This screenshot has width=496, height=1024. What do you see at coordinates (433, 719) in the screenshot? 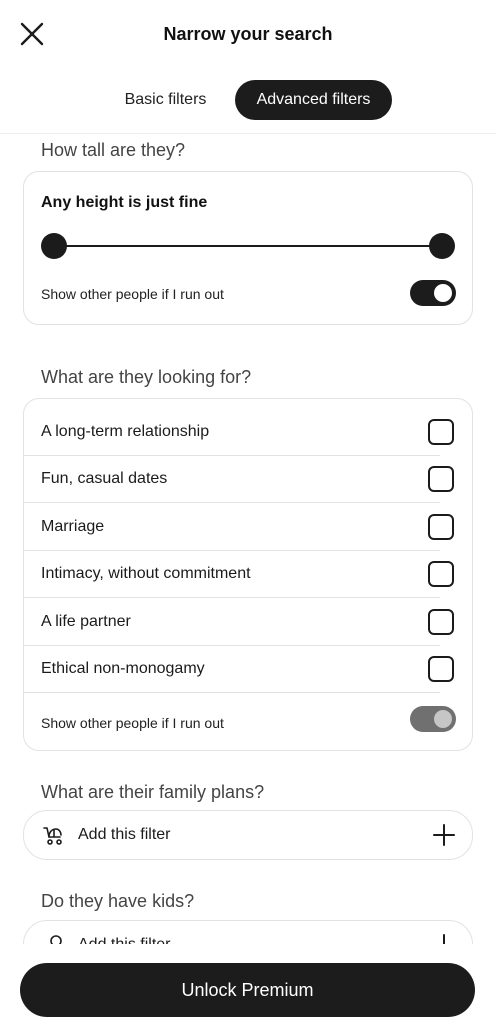
I see `looking-run-out-toggle` at bounding box center [433, 719].